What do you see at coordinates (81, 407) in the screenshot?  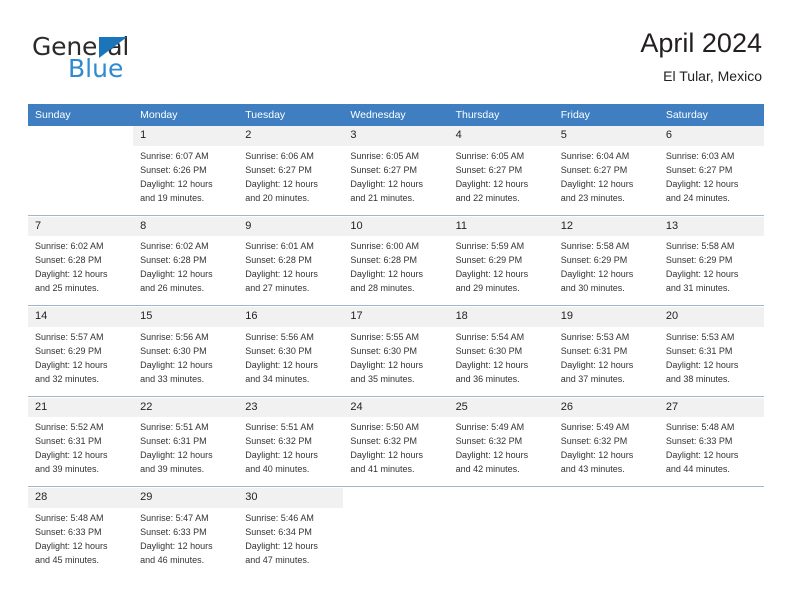 I see `day-number-cell: 21` at bounding box center [81, 407].